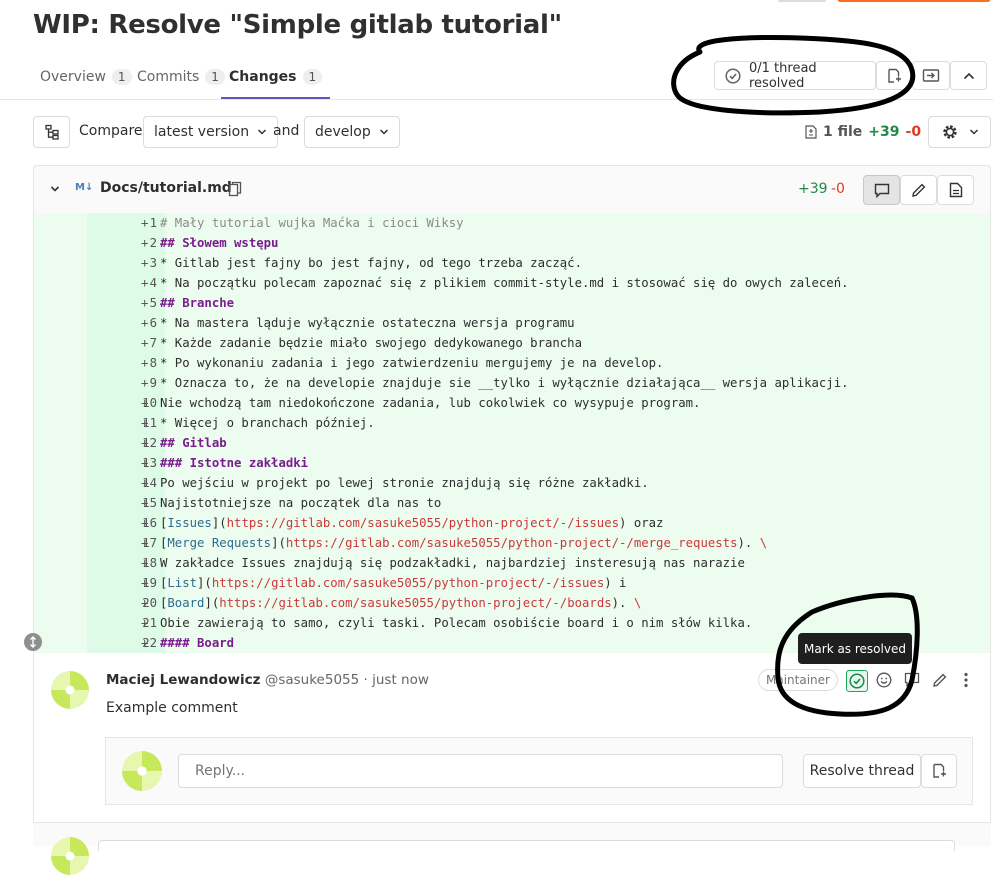  I want to click on copy-icon, so click(235, 189).